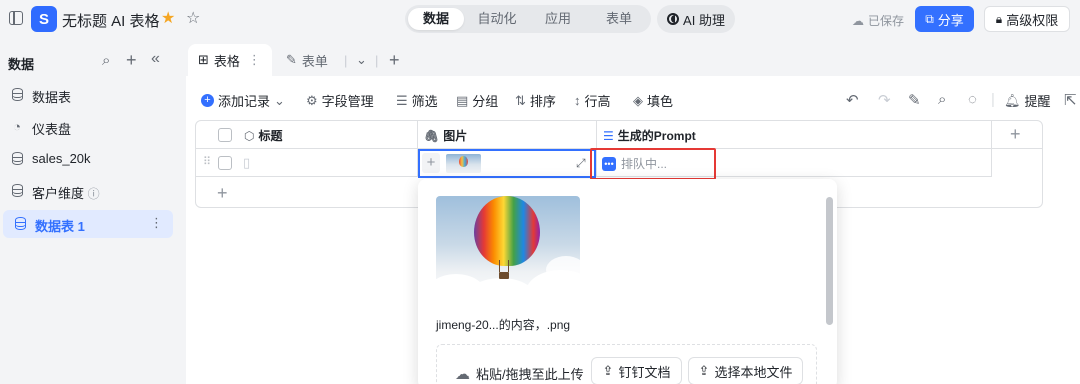 This screenshot has height=384, width=1080. I want to click on fill-bucket-icon: ◈, so click(638, 100).